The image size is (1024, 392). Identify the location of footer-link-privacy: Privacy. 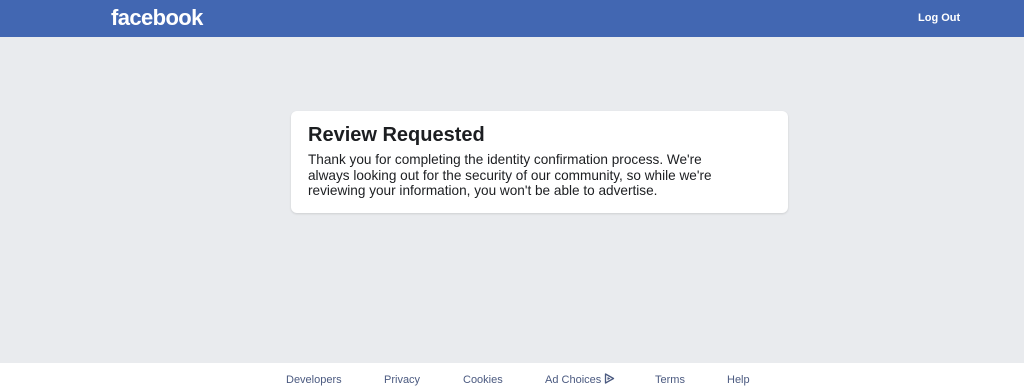
(402, 380).